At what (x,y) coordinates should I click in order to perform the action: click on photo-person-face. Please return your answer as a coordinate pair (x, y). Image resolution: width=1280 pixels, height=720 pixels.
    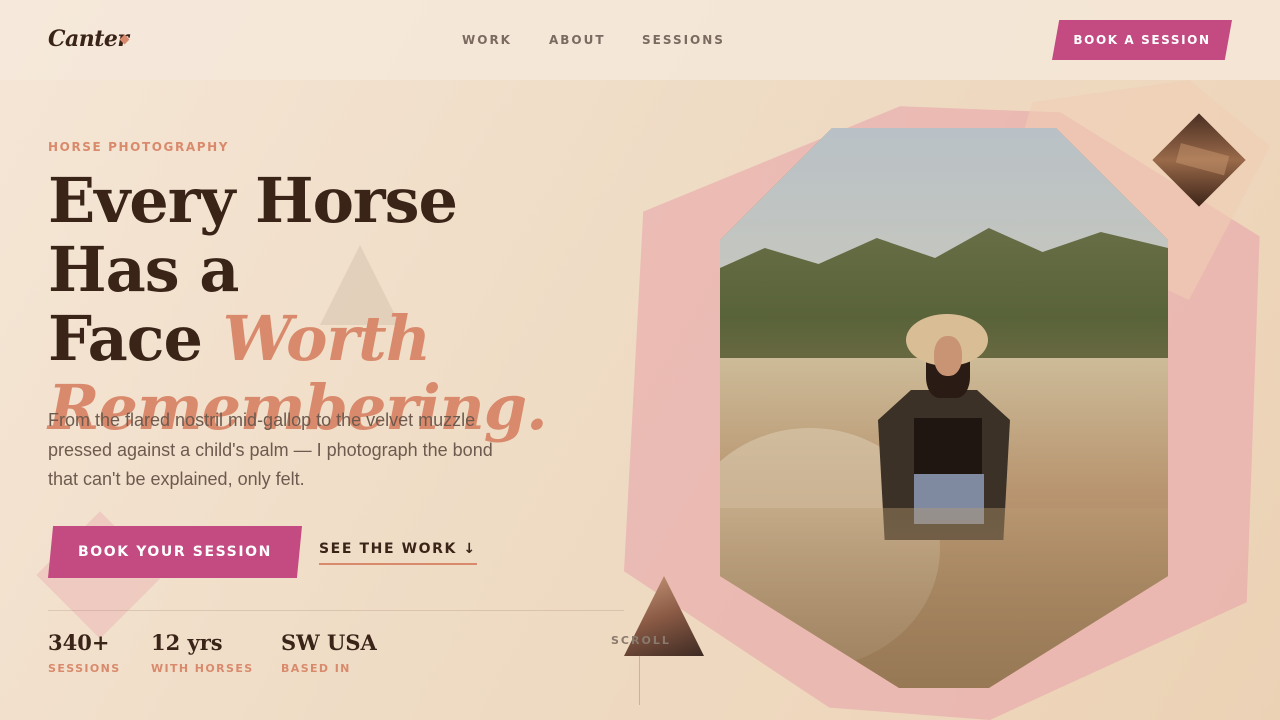
    Looking at the image, I should click on (948, 356).